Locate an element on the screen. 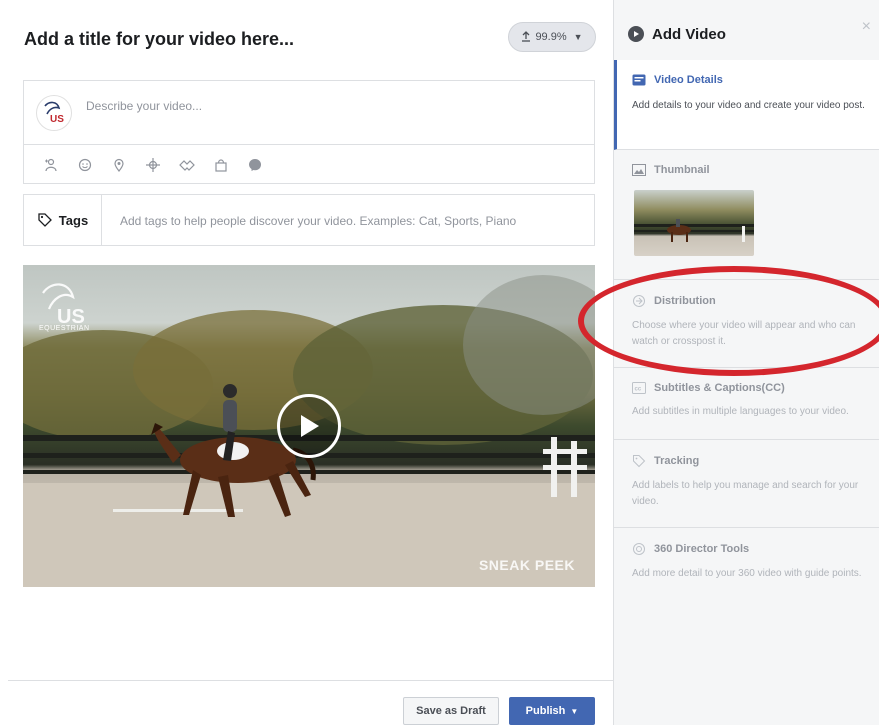 This screenshot has width=879, height=725. sidebar-item-head: Distribution is located at coordinates (674, 301).